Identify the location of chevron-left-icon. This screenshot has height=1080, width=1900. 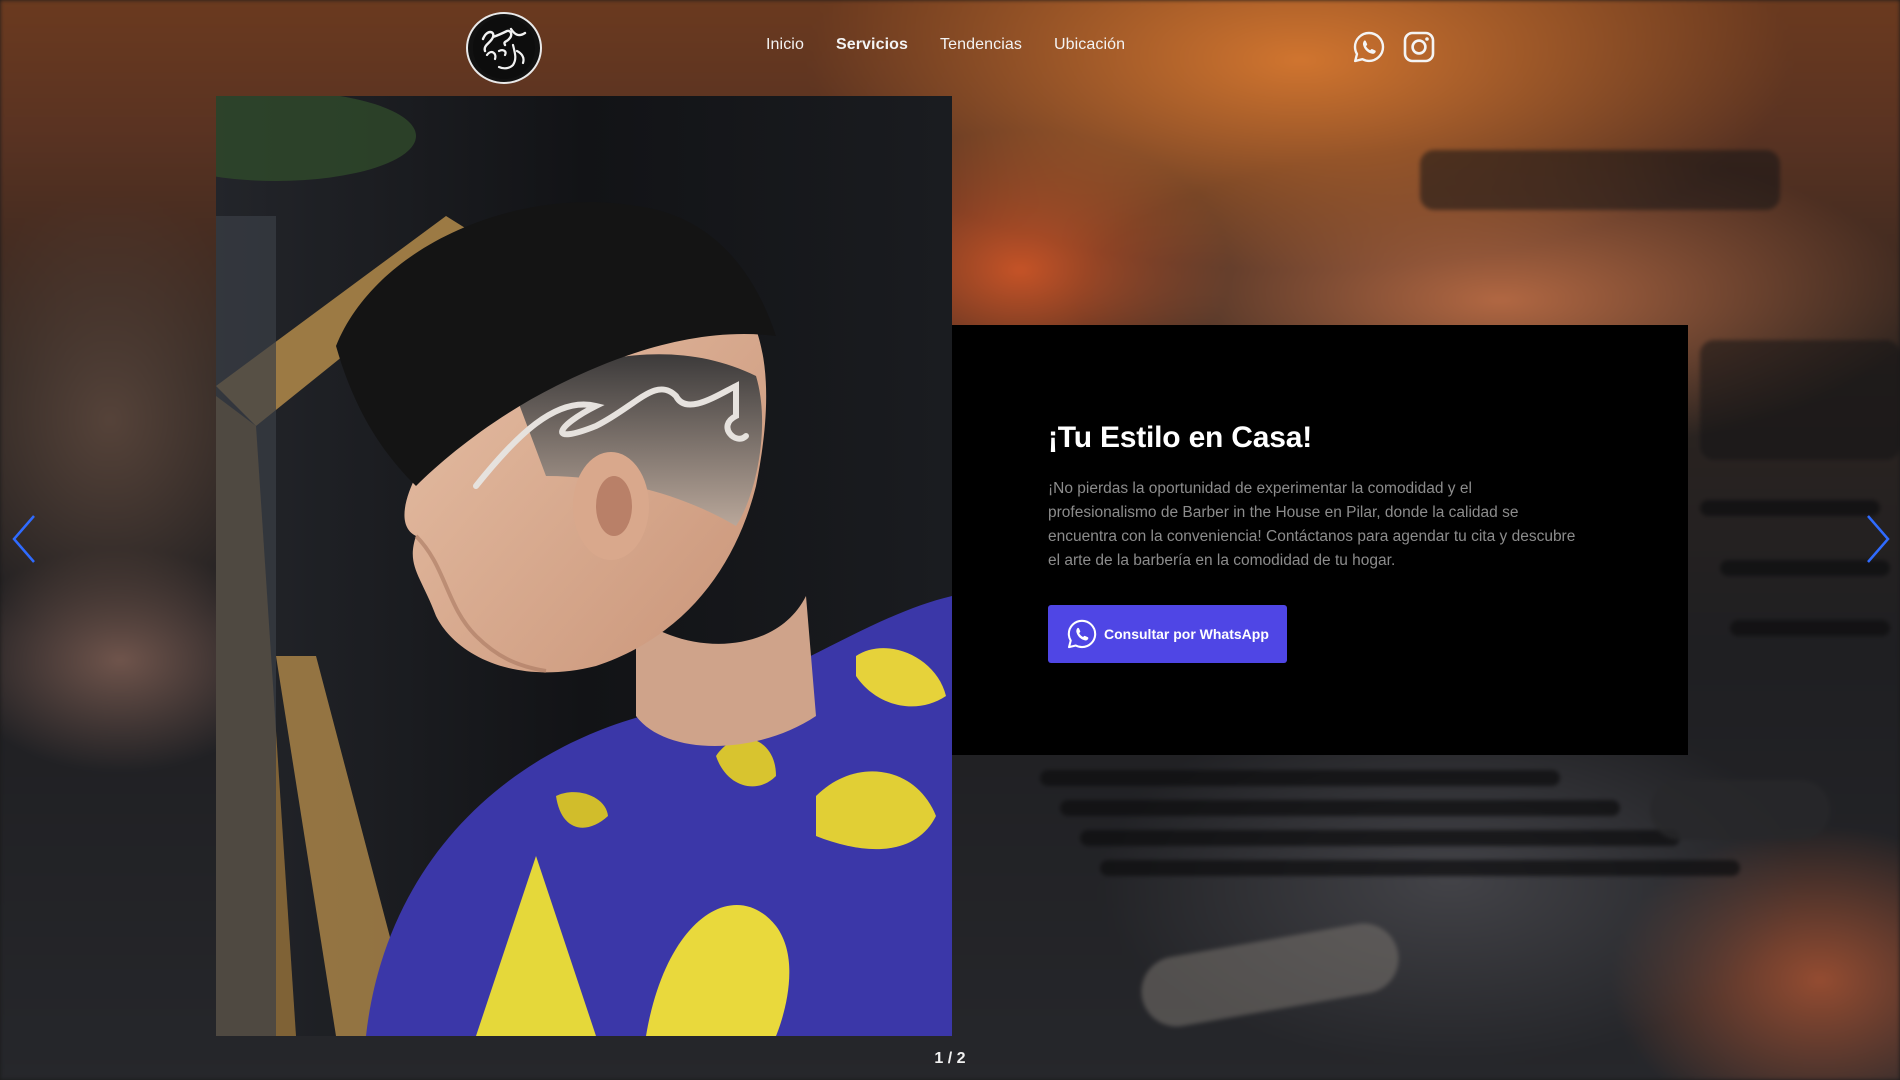
(23, 539).